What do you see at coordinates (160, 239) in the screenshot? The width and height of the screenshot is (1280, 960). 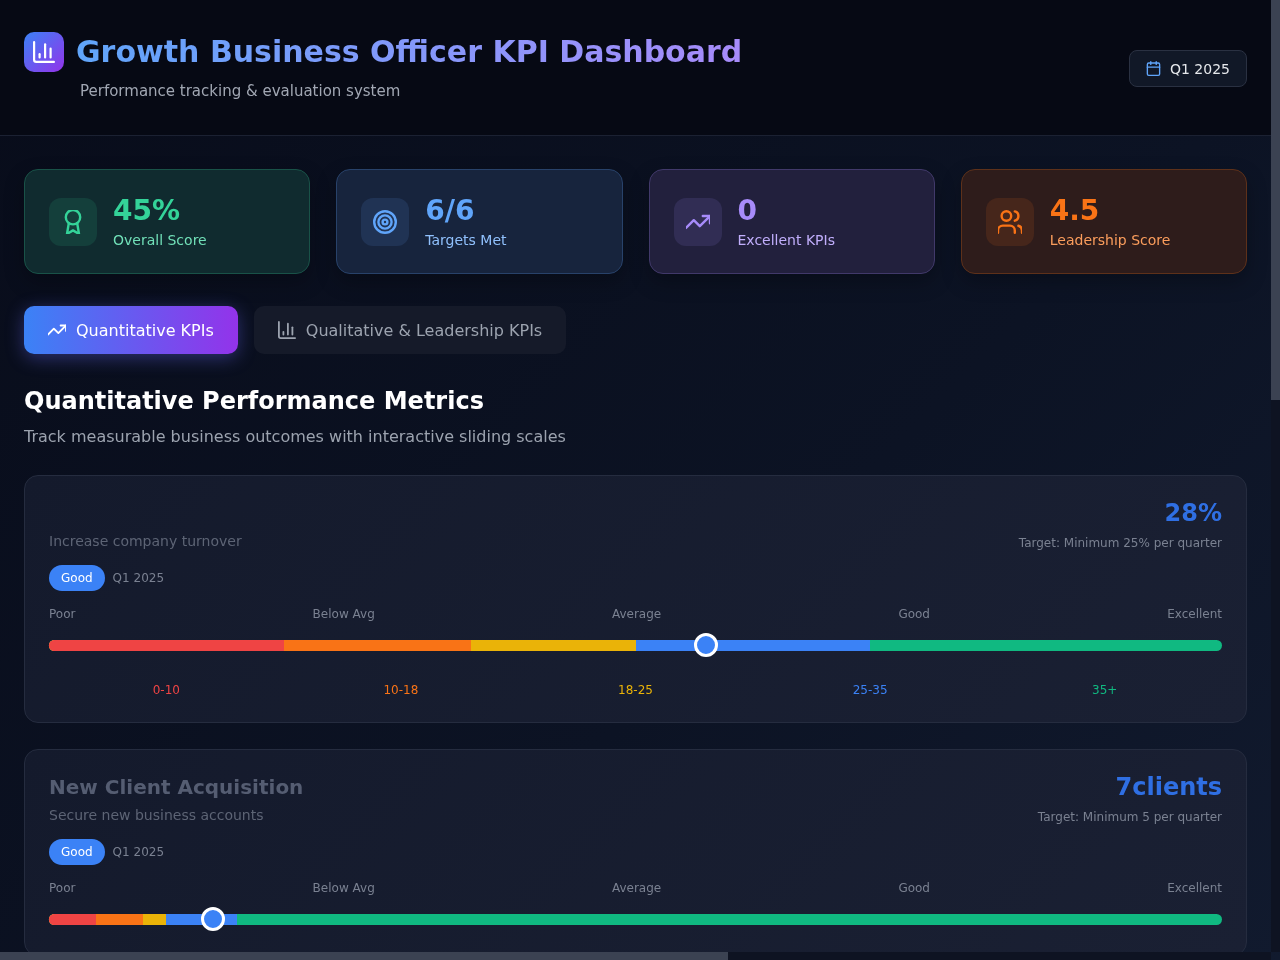 I see `stat-label: Overall Score` at bounding box center [160, 239].